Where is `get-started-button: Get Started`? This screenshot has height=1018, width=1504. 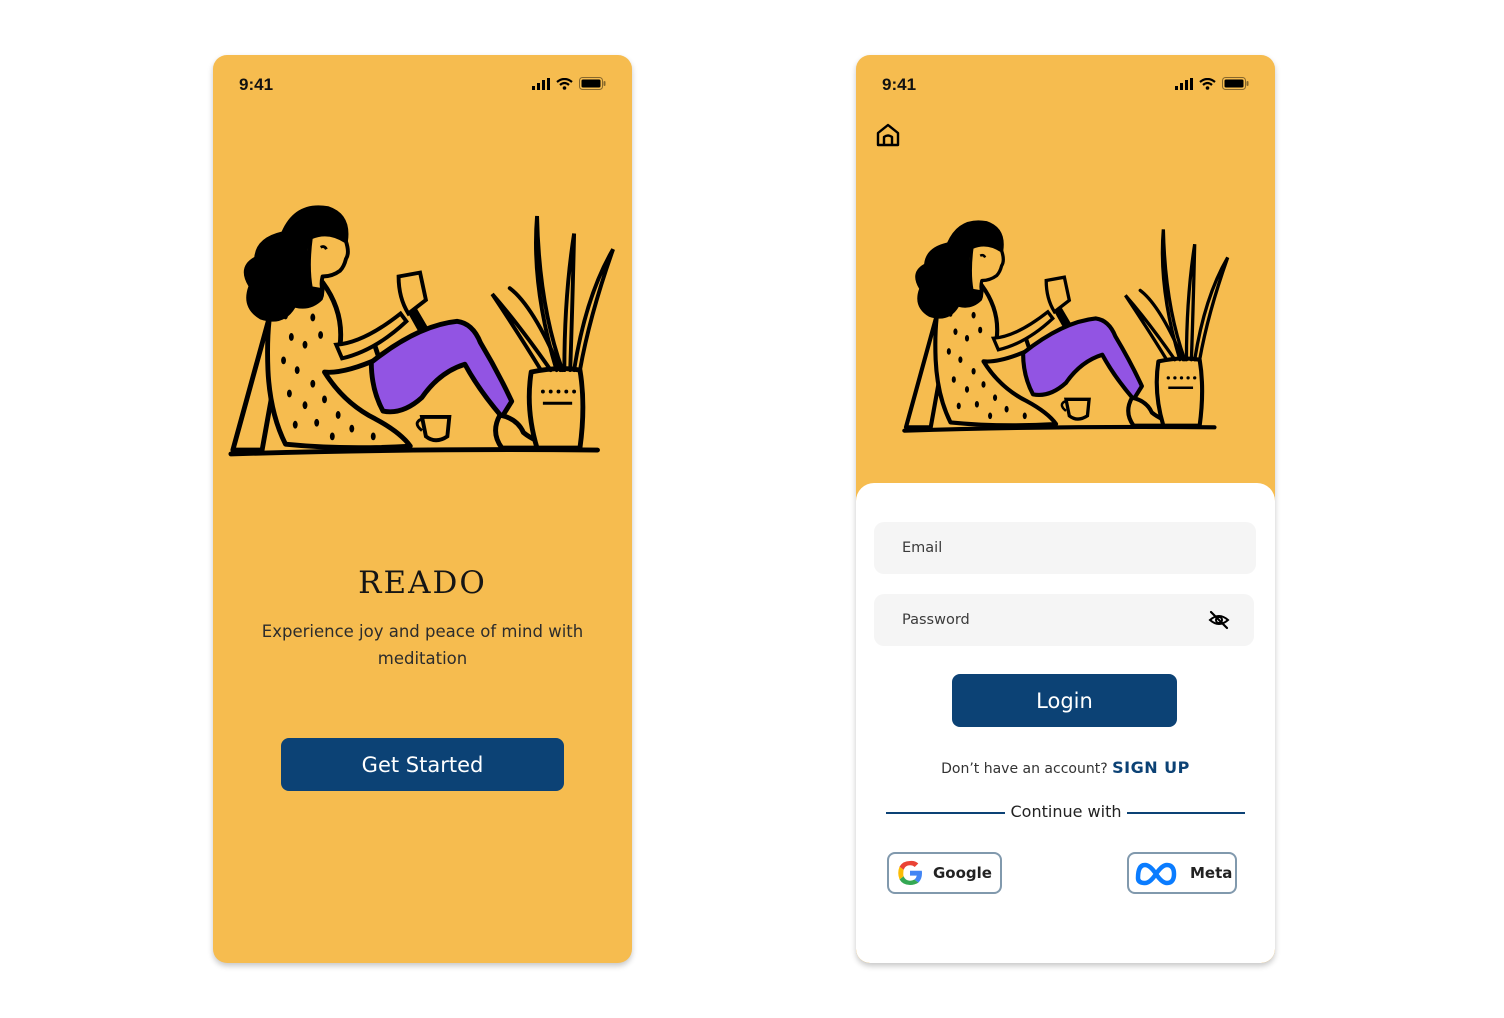
get-started-button: Get Started is located at coordinates (422, 764).